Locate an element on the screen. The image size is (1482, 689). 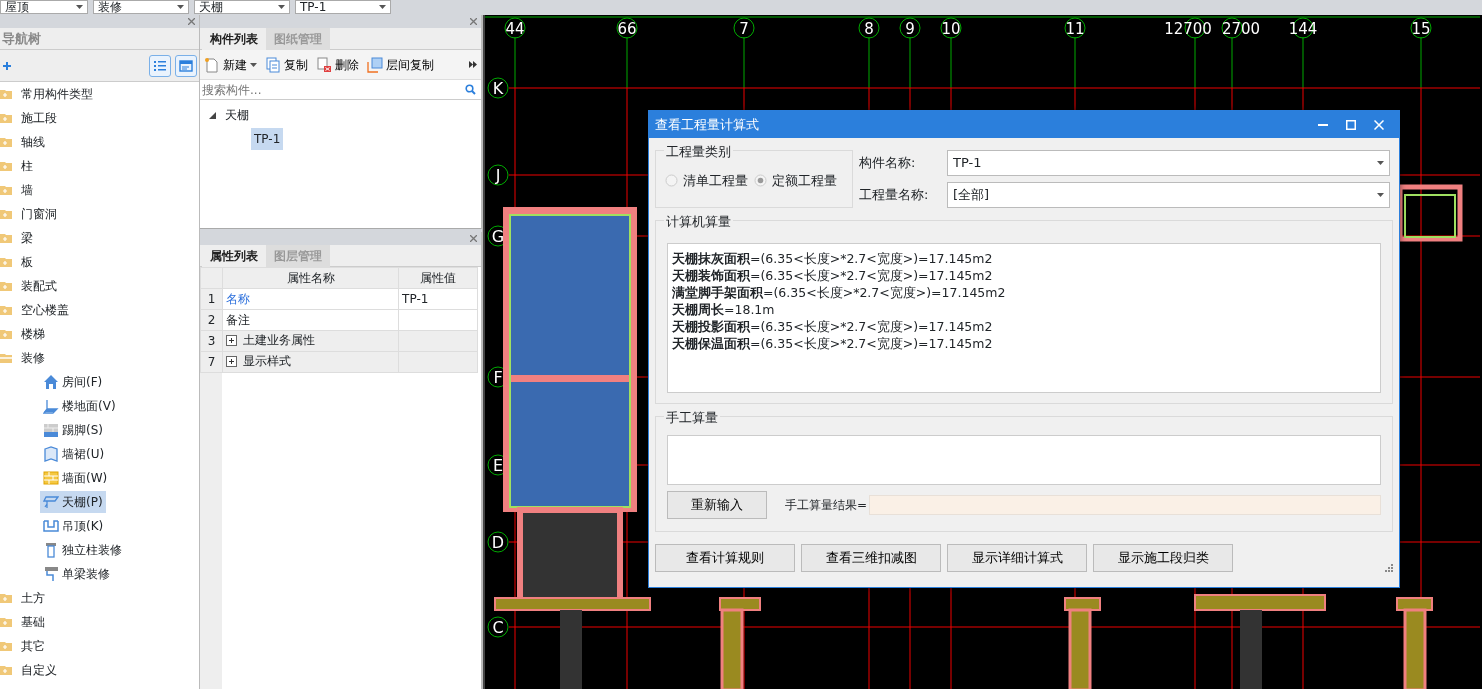
field-label: 手工算量结果= is located at coordinates (826, 505).